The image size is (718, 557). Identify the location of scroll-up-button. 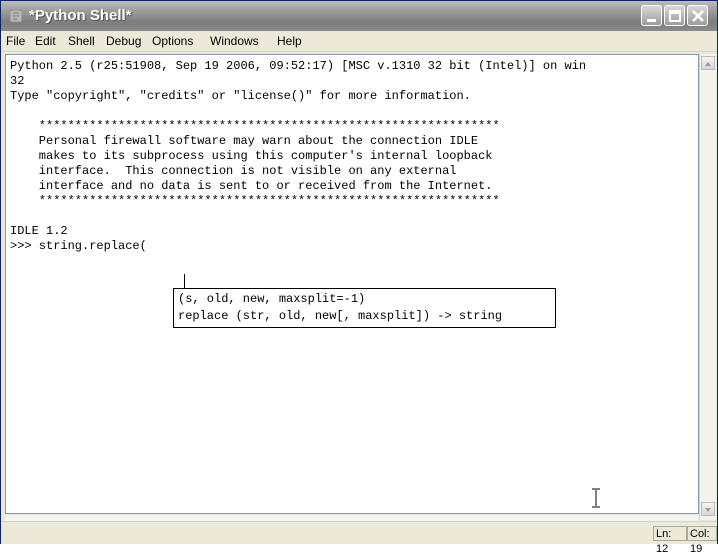
(708, 63).